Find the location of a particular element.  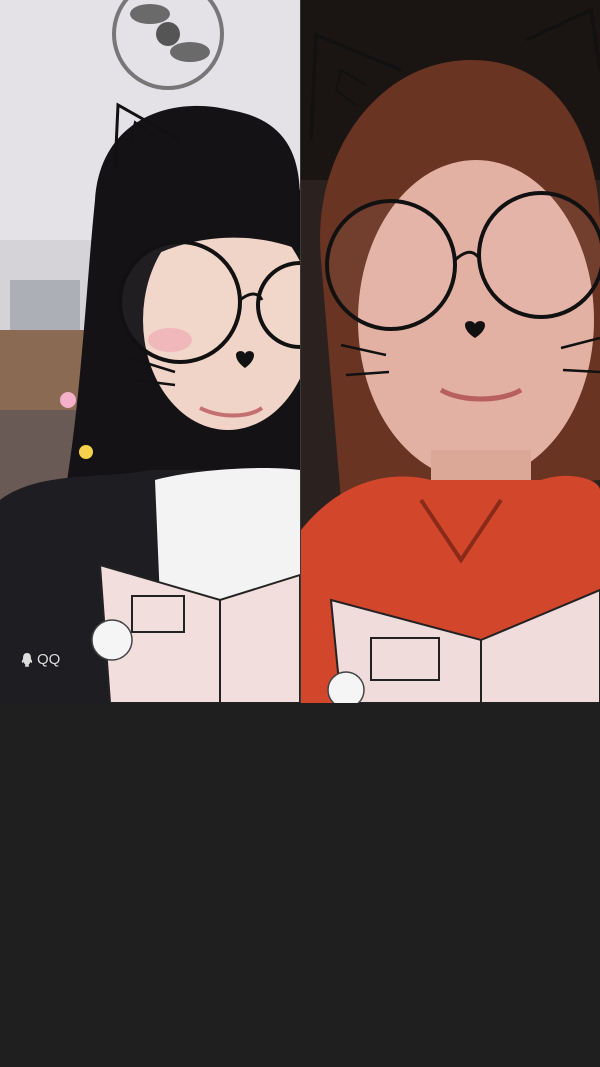

qq-watermark-label: QQ is located at coordinates (49, 659).